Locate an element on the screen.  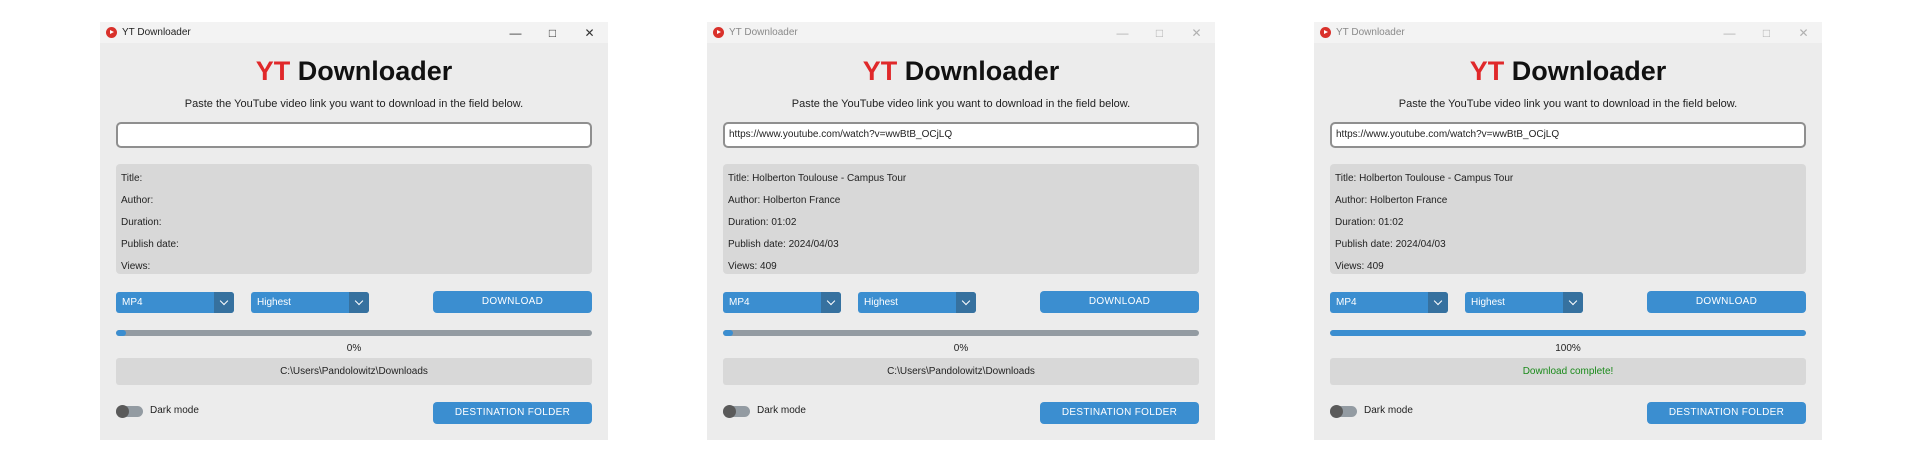
download-status: Download complete! is located at coordinates (1568, 371).